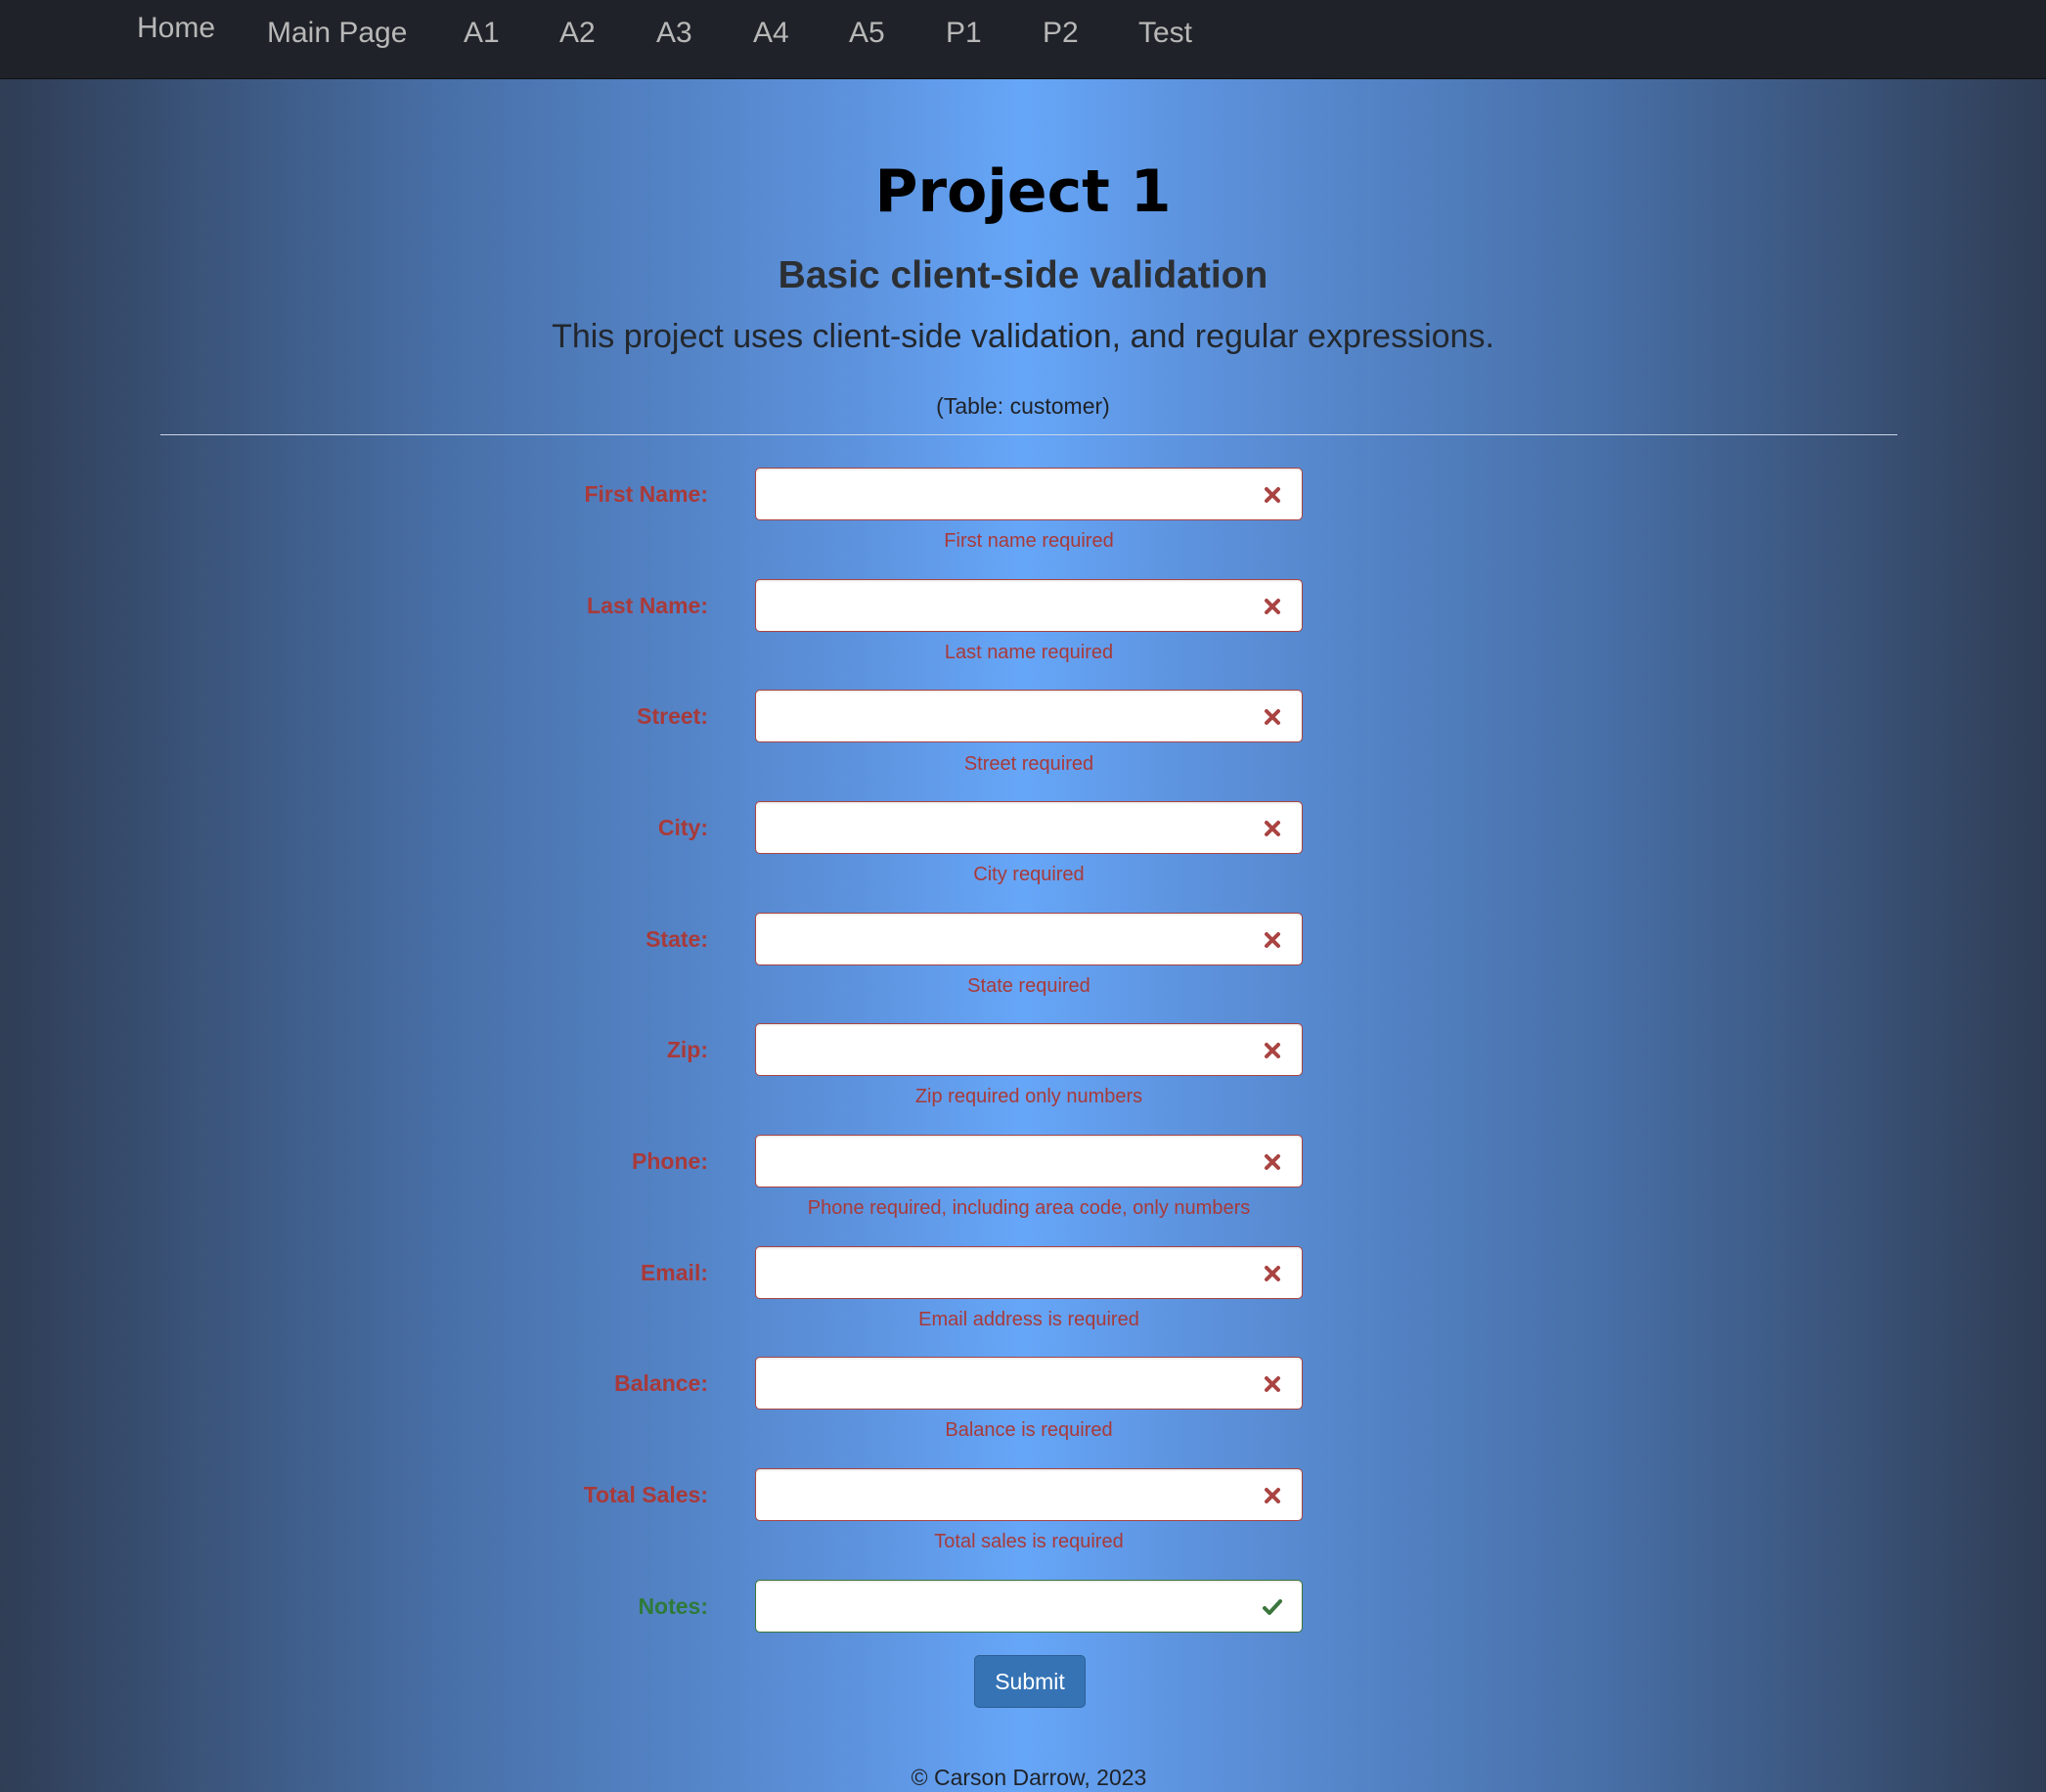 This screenshot has height=1792, width=2046. I want to click on nav-link-a4: A4, so click(771, 33).